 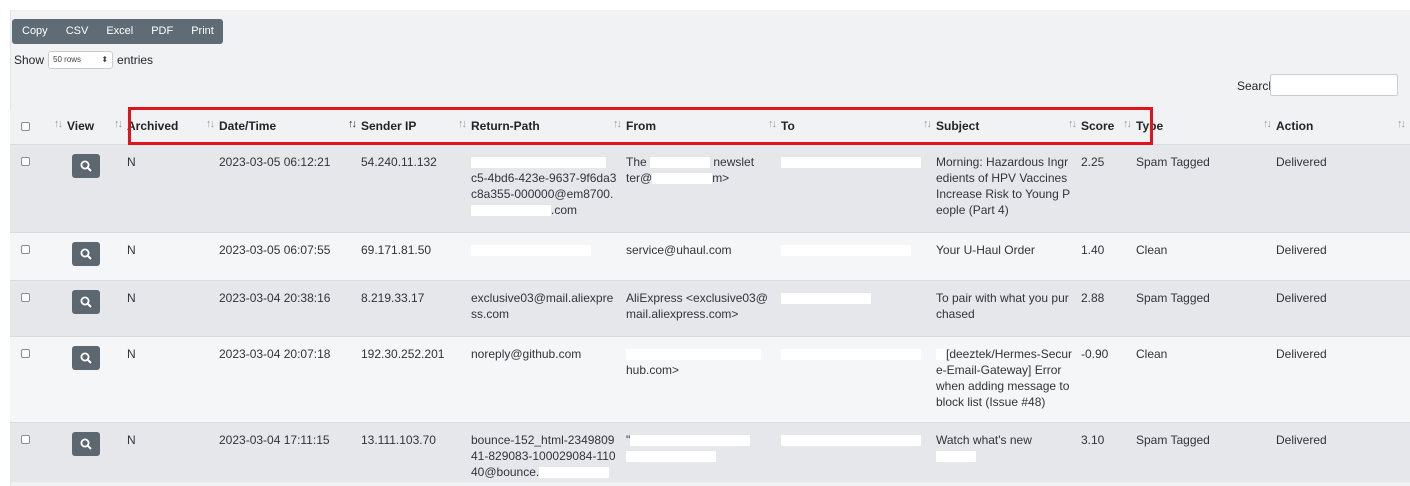 I want to click on datetime-cell: 2023-03-04 20:38:16, so click(x=275, y=297).